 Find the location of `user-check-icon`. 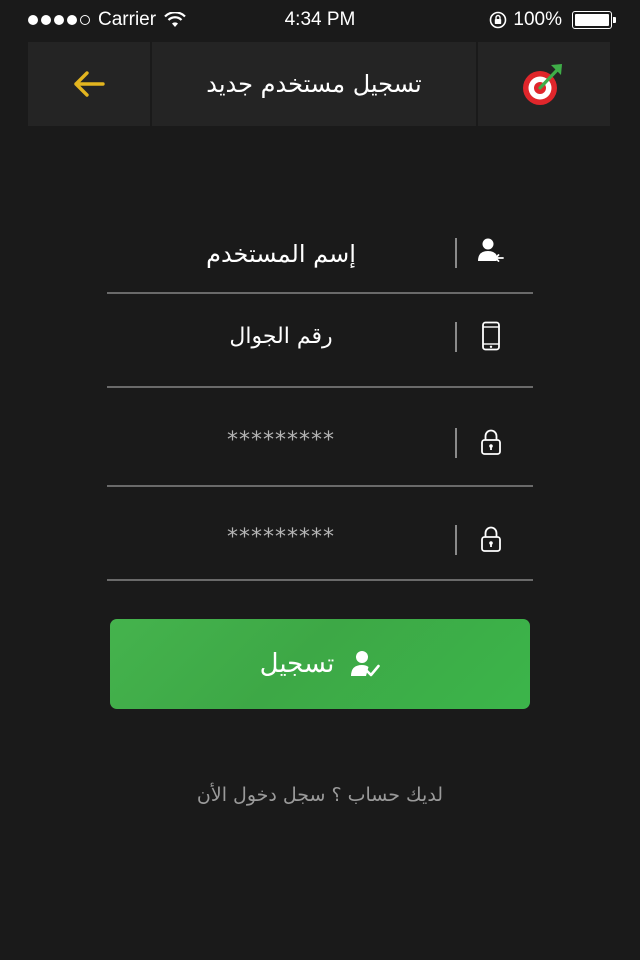

user-check-icon is located at coordinates (366, 664).